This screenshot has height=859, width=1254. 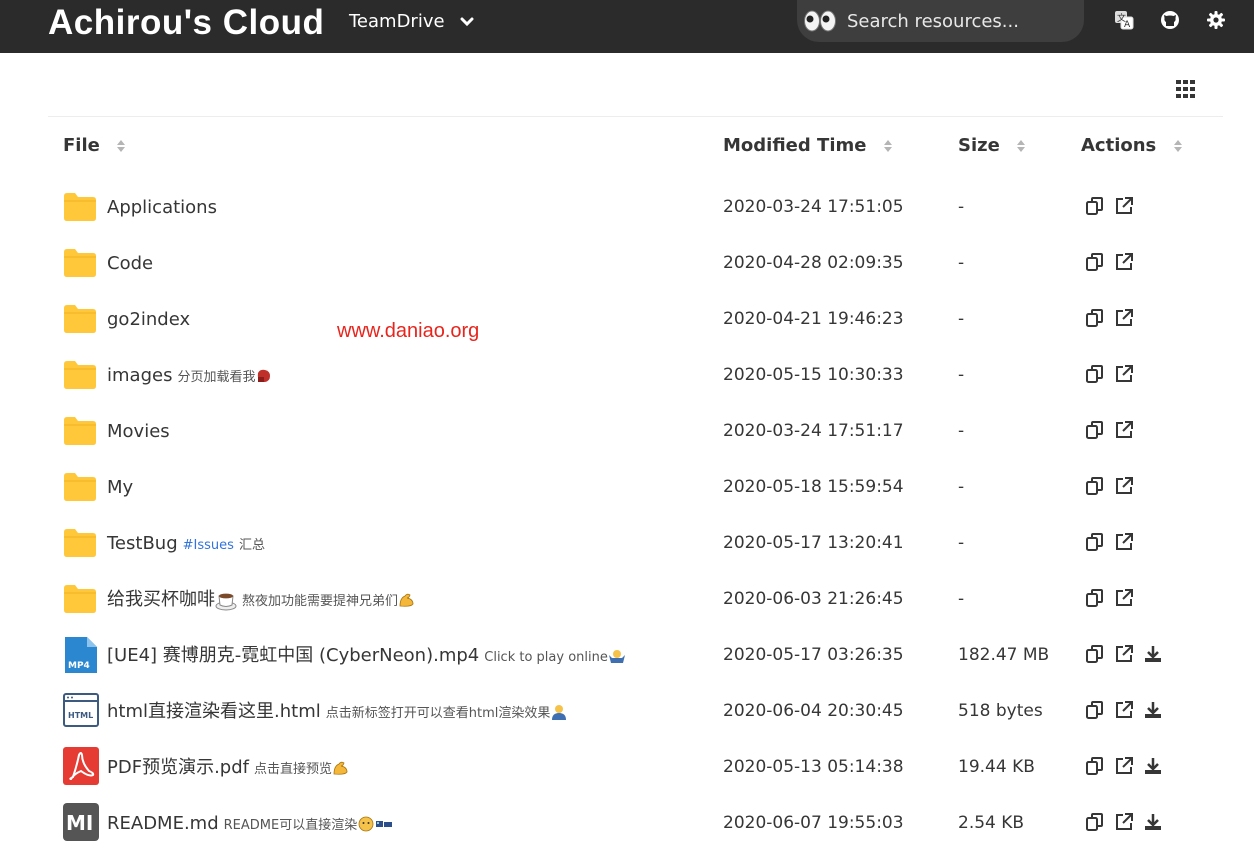 I want to click on site-title: Achirou's Cloud, so click(x=186, y=23).